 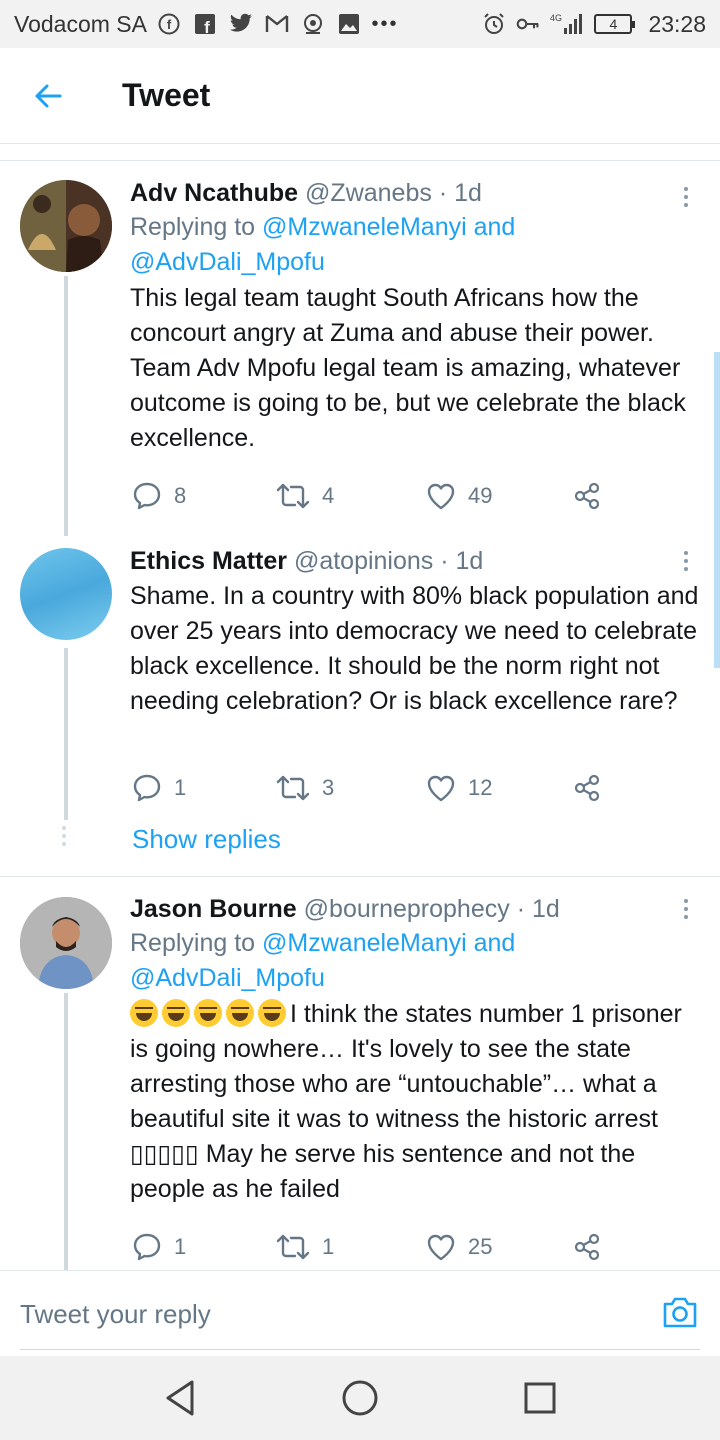 I want to click on svg-text: f, so click(x=169, y=24).